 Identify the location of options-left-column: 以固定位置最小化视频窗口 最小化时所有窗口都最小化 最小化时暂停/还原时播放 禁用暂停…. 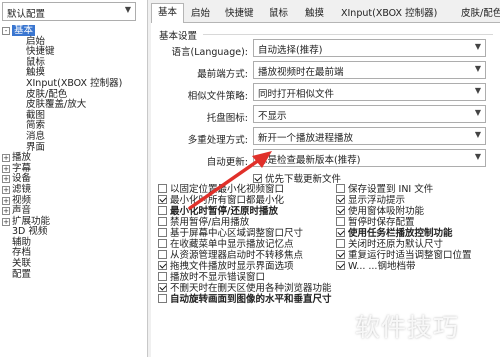
(248, 244).